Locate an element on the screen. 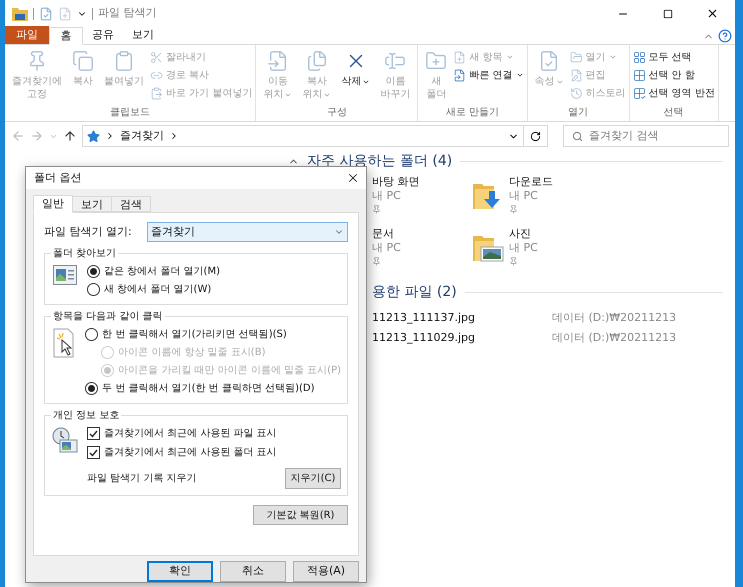 This screenshot has height=587, width=743. group-label: 새로 만들기 is located at coordinates (472, 113).